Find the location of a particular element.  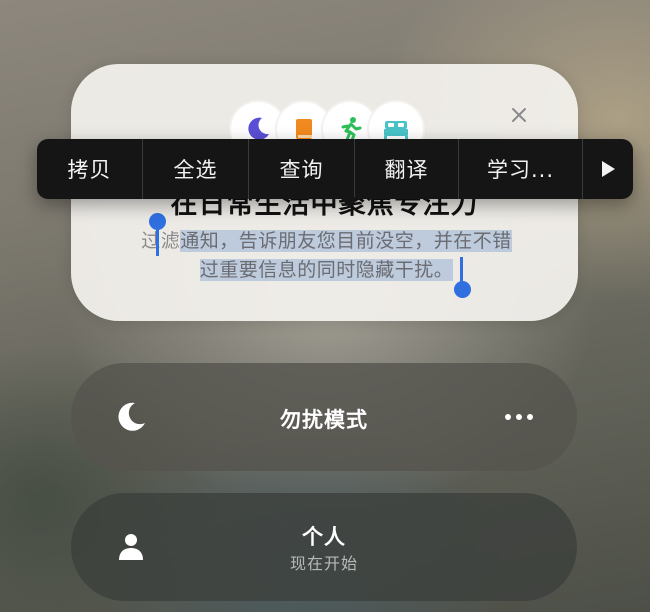

close-button is located at coordinates (519, 115).